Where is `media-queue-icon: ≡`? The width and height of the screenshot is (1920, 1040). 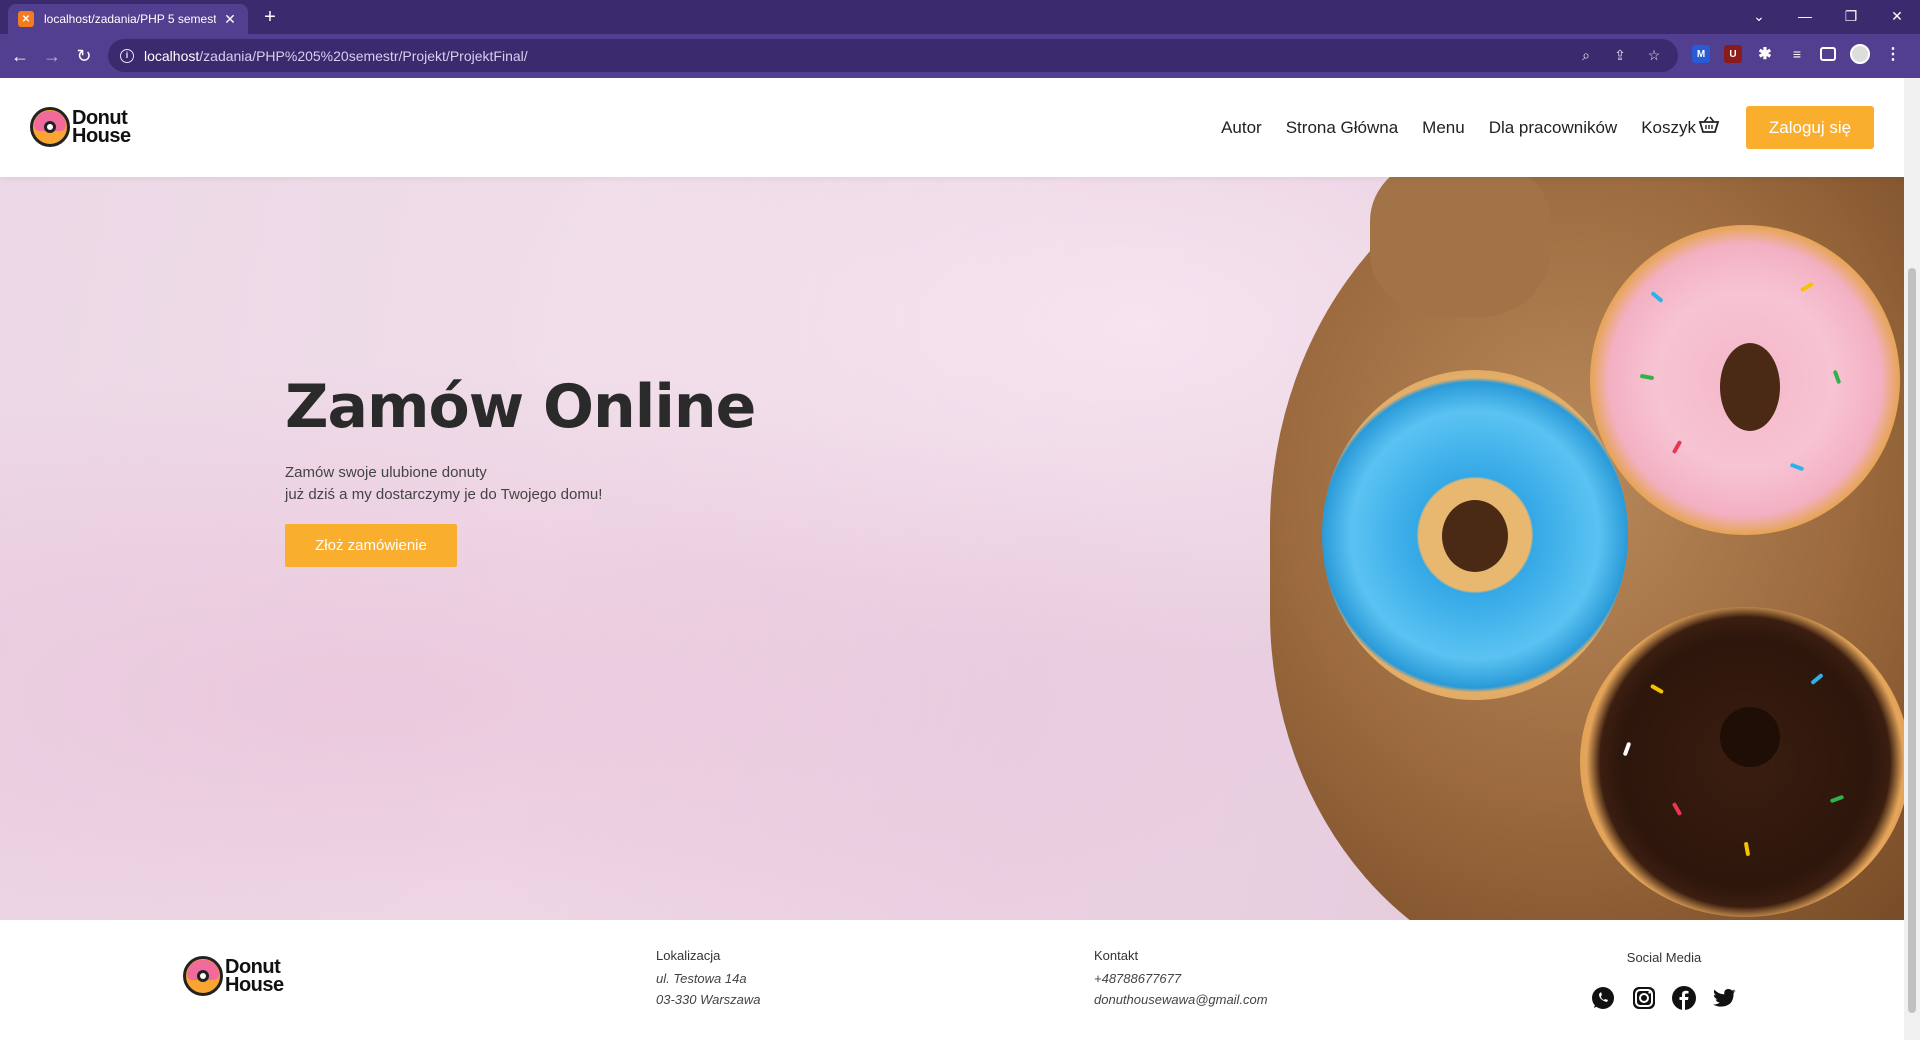
media-queue-icon: ≡ is located at coordinates (1797, 54).